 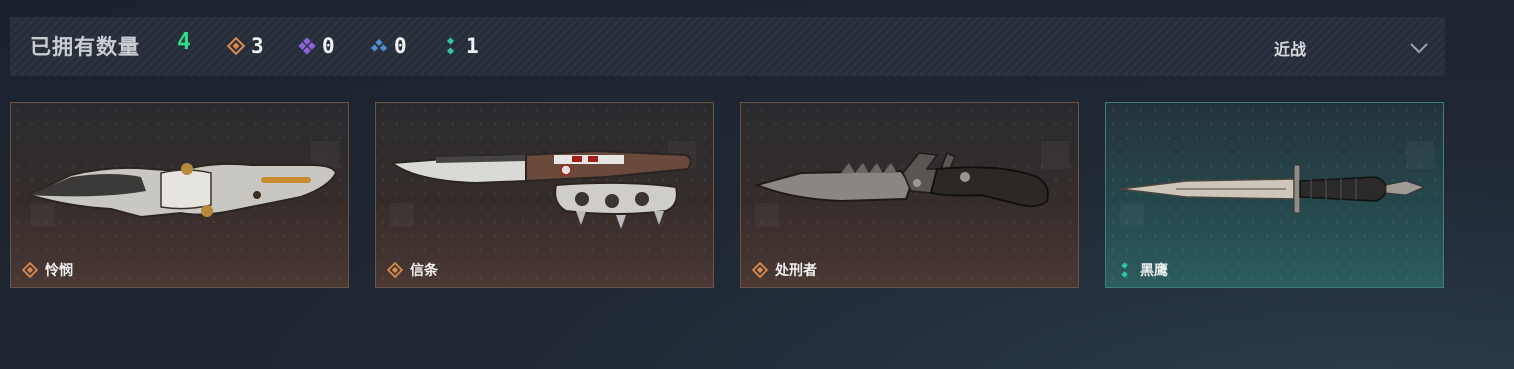 I want to click on rarity-count-value: 1, so click(x=472, y=46).